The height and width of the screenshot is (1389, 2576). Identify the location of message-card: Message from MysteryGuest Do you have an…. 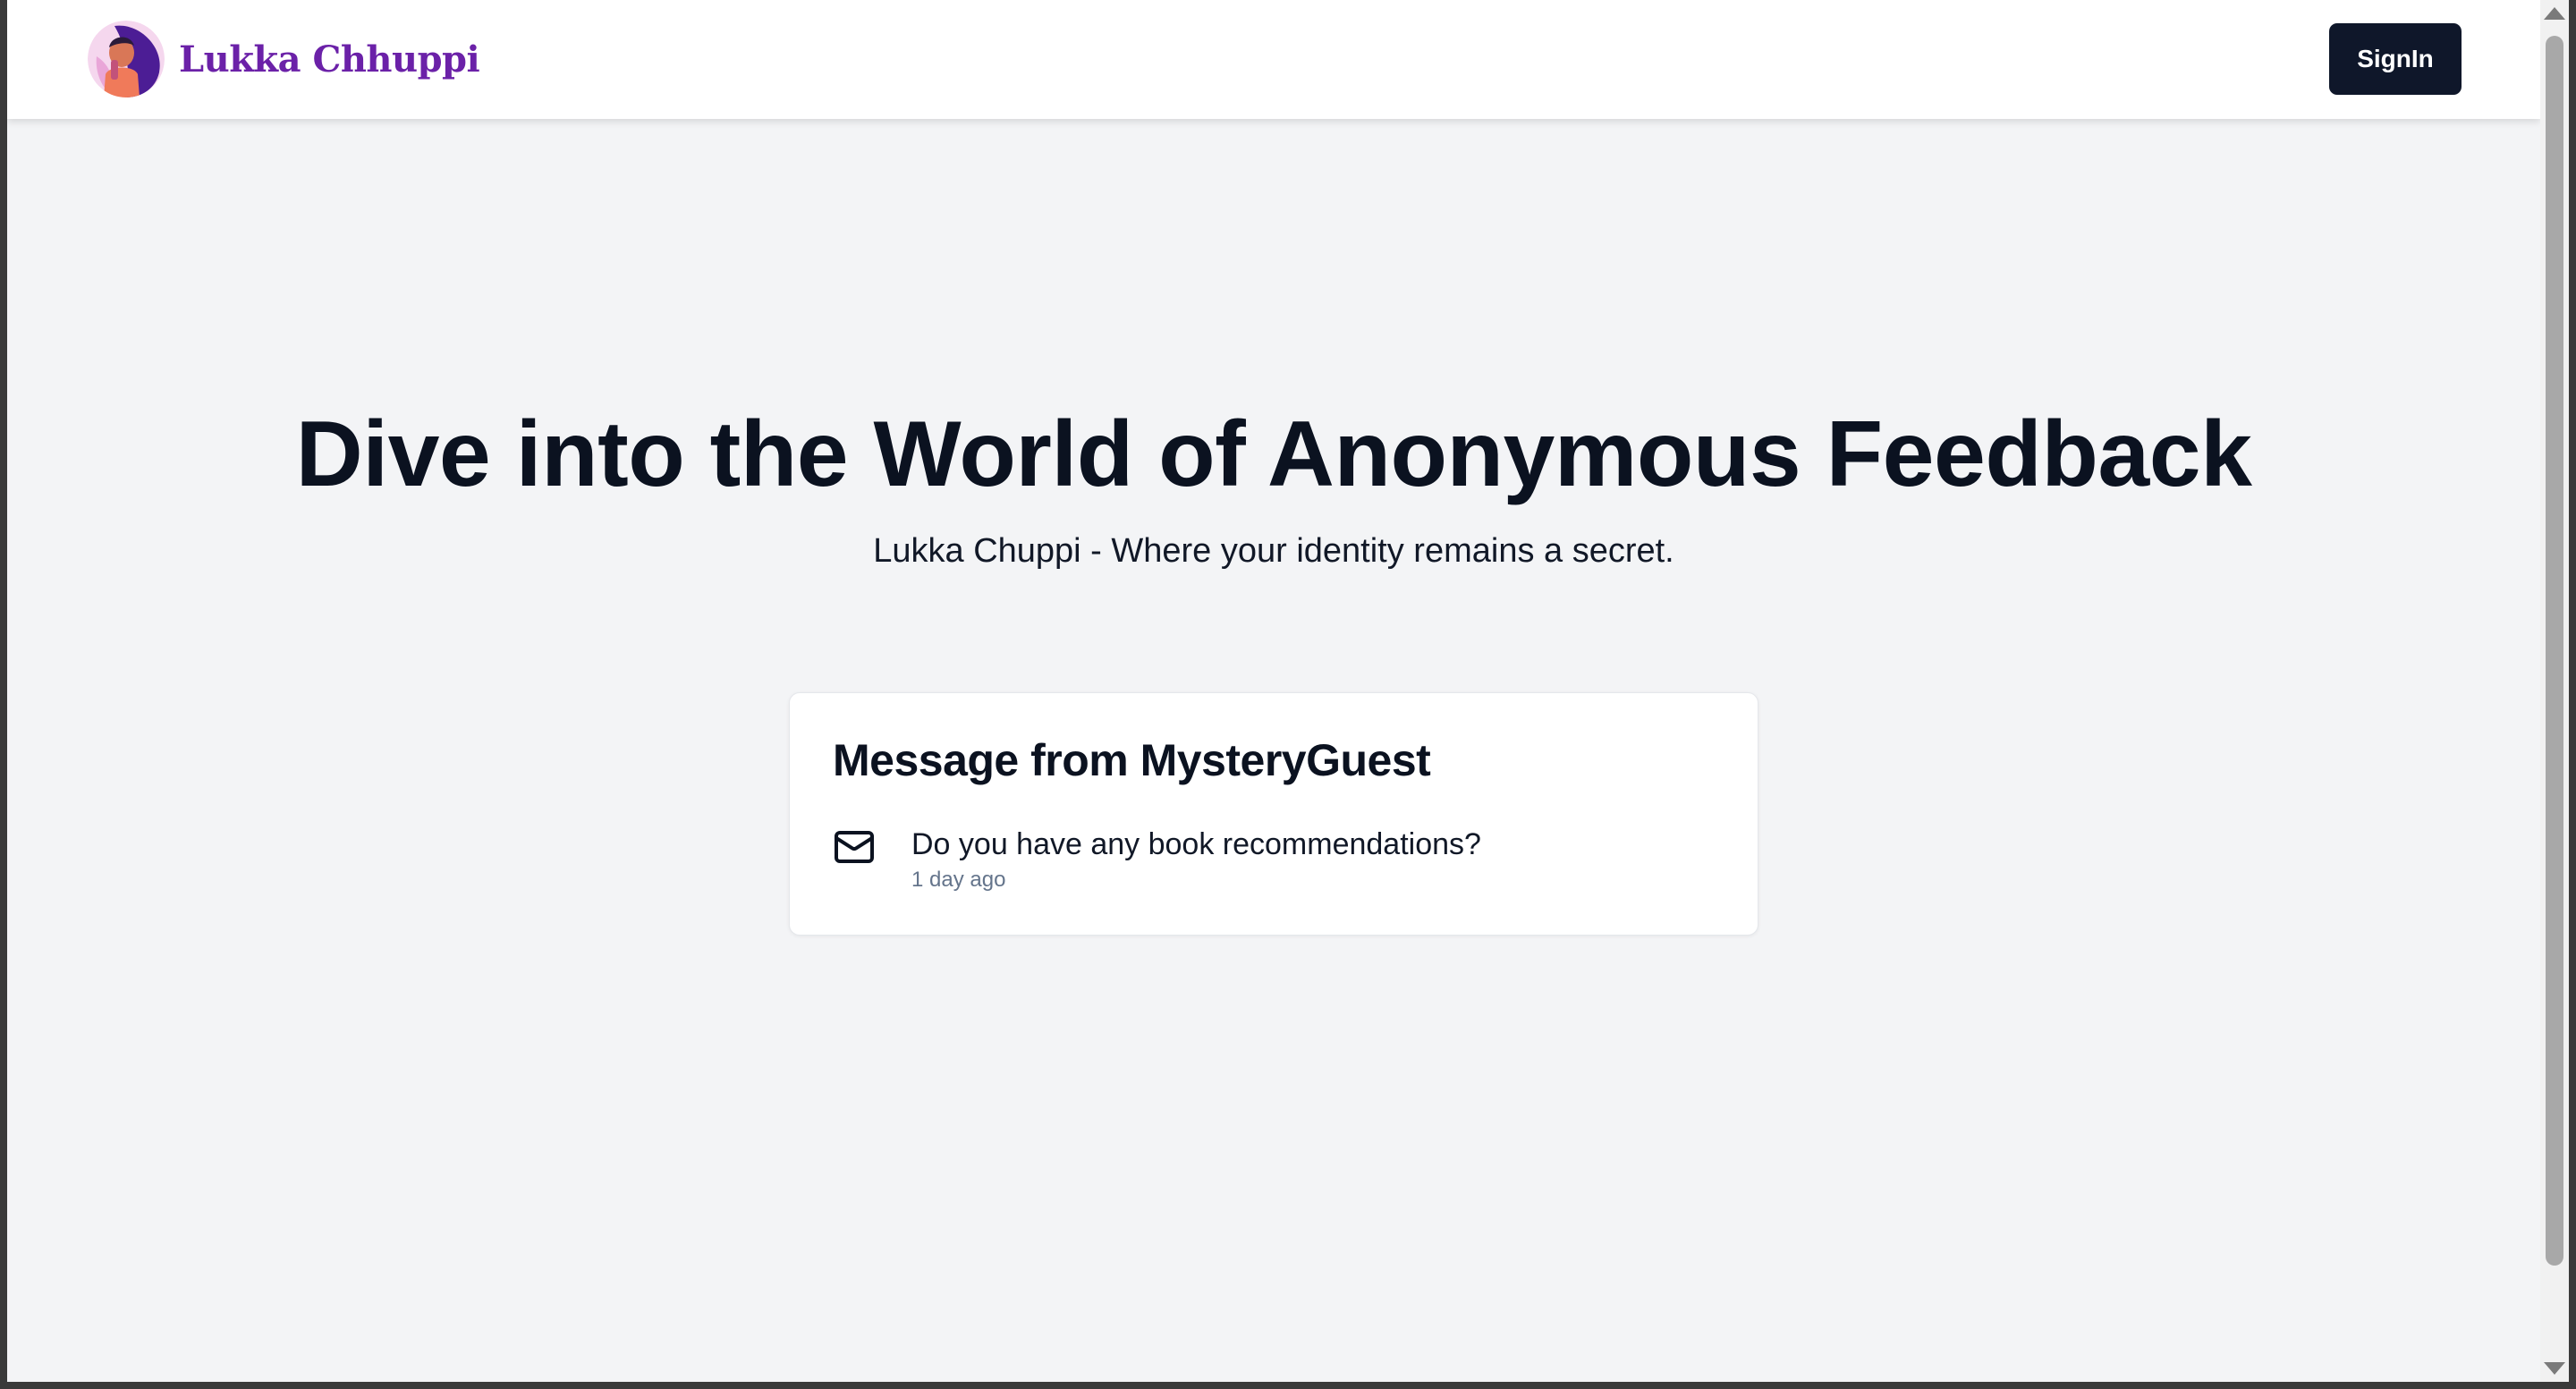
(1273, 814).